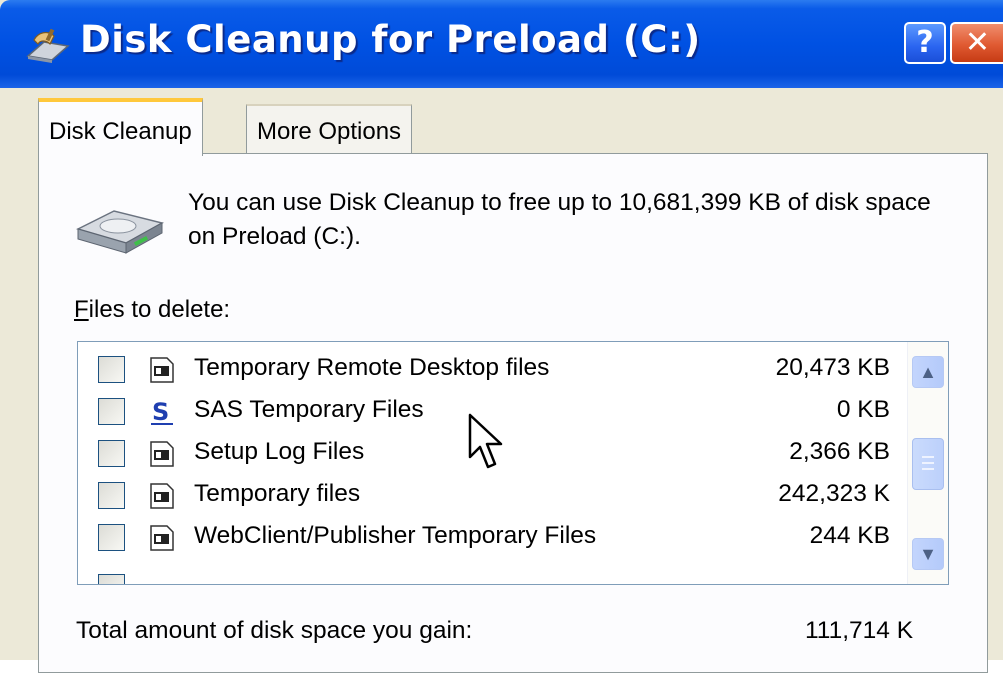  I want to click on files-to-delete-label: Files to delete:, so click(152, 310).